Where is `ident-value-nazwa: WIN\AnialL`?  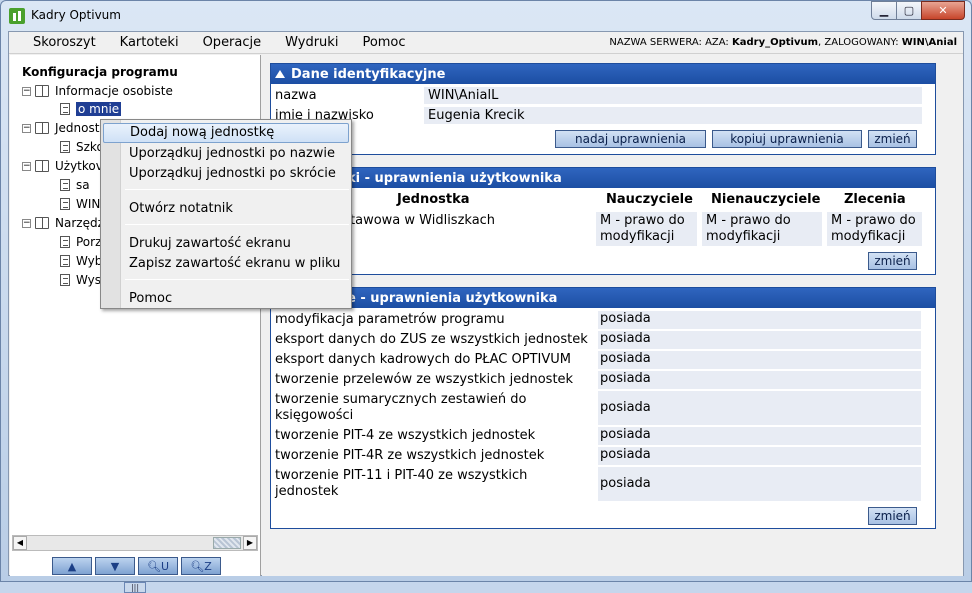 ident-value-nazwa: WIN\AnialL is located at coordinates (673, 95).